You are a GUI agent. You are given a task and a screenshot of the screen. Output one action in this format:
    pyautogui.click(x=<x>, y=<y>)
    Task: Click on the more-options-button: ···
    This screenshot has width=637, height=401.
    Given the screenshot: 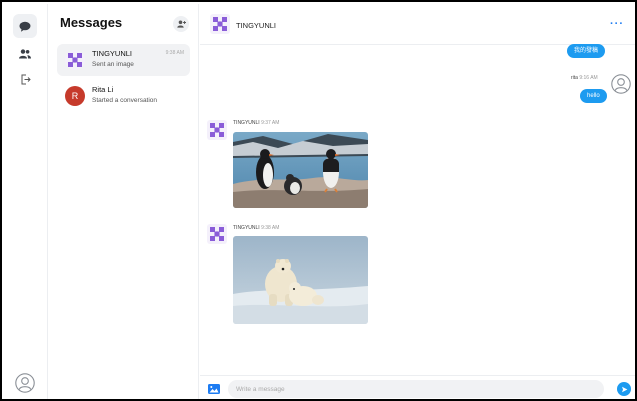 What is the action you would take?
    pyautogui.click(x=617, y=24)
    